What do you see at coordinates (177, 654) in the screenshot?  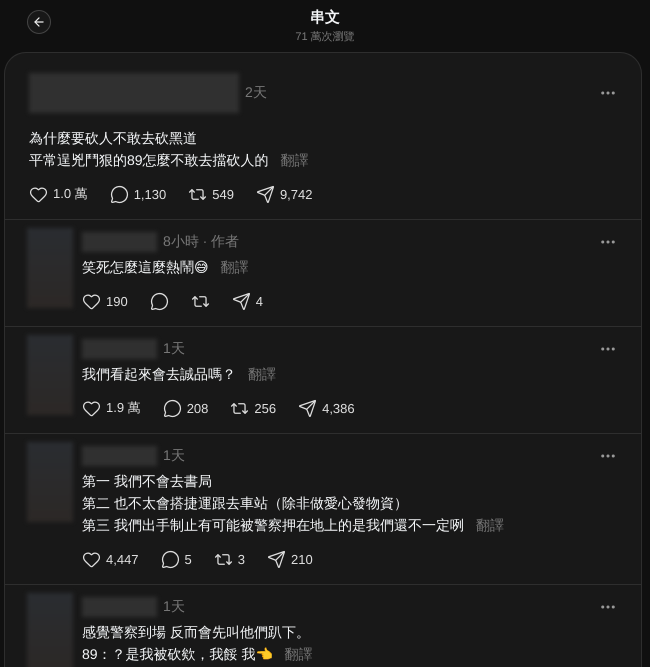 I see `post-text: 89：？是我被砍欸，我餒 我👈` at bounding box center [177, 654].